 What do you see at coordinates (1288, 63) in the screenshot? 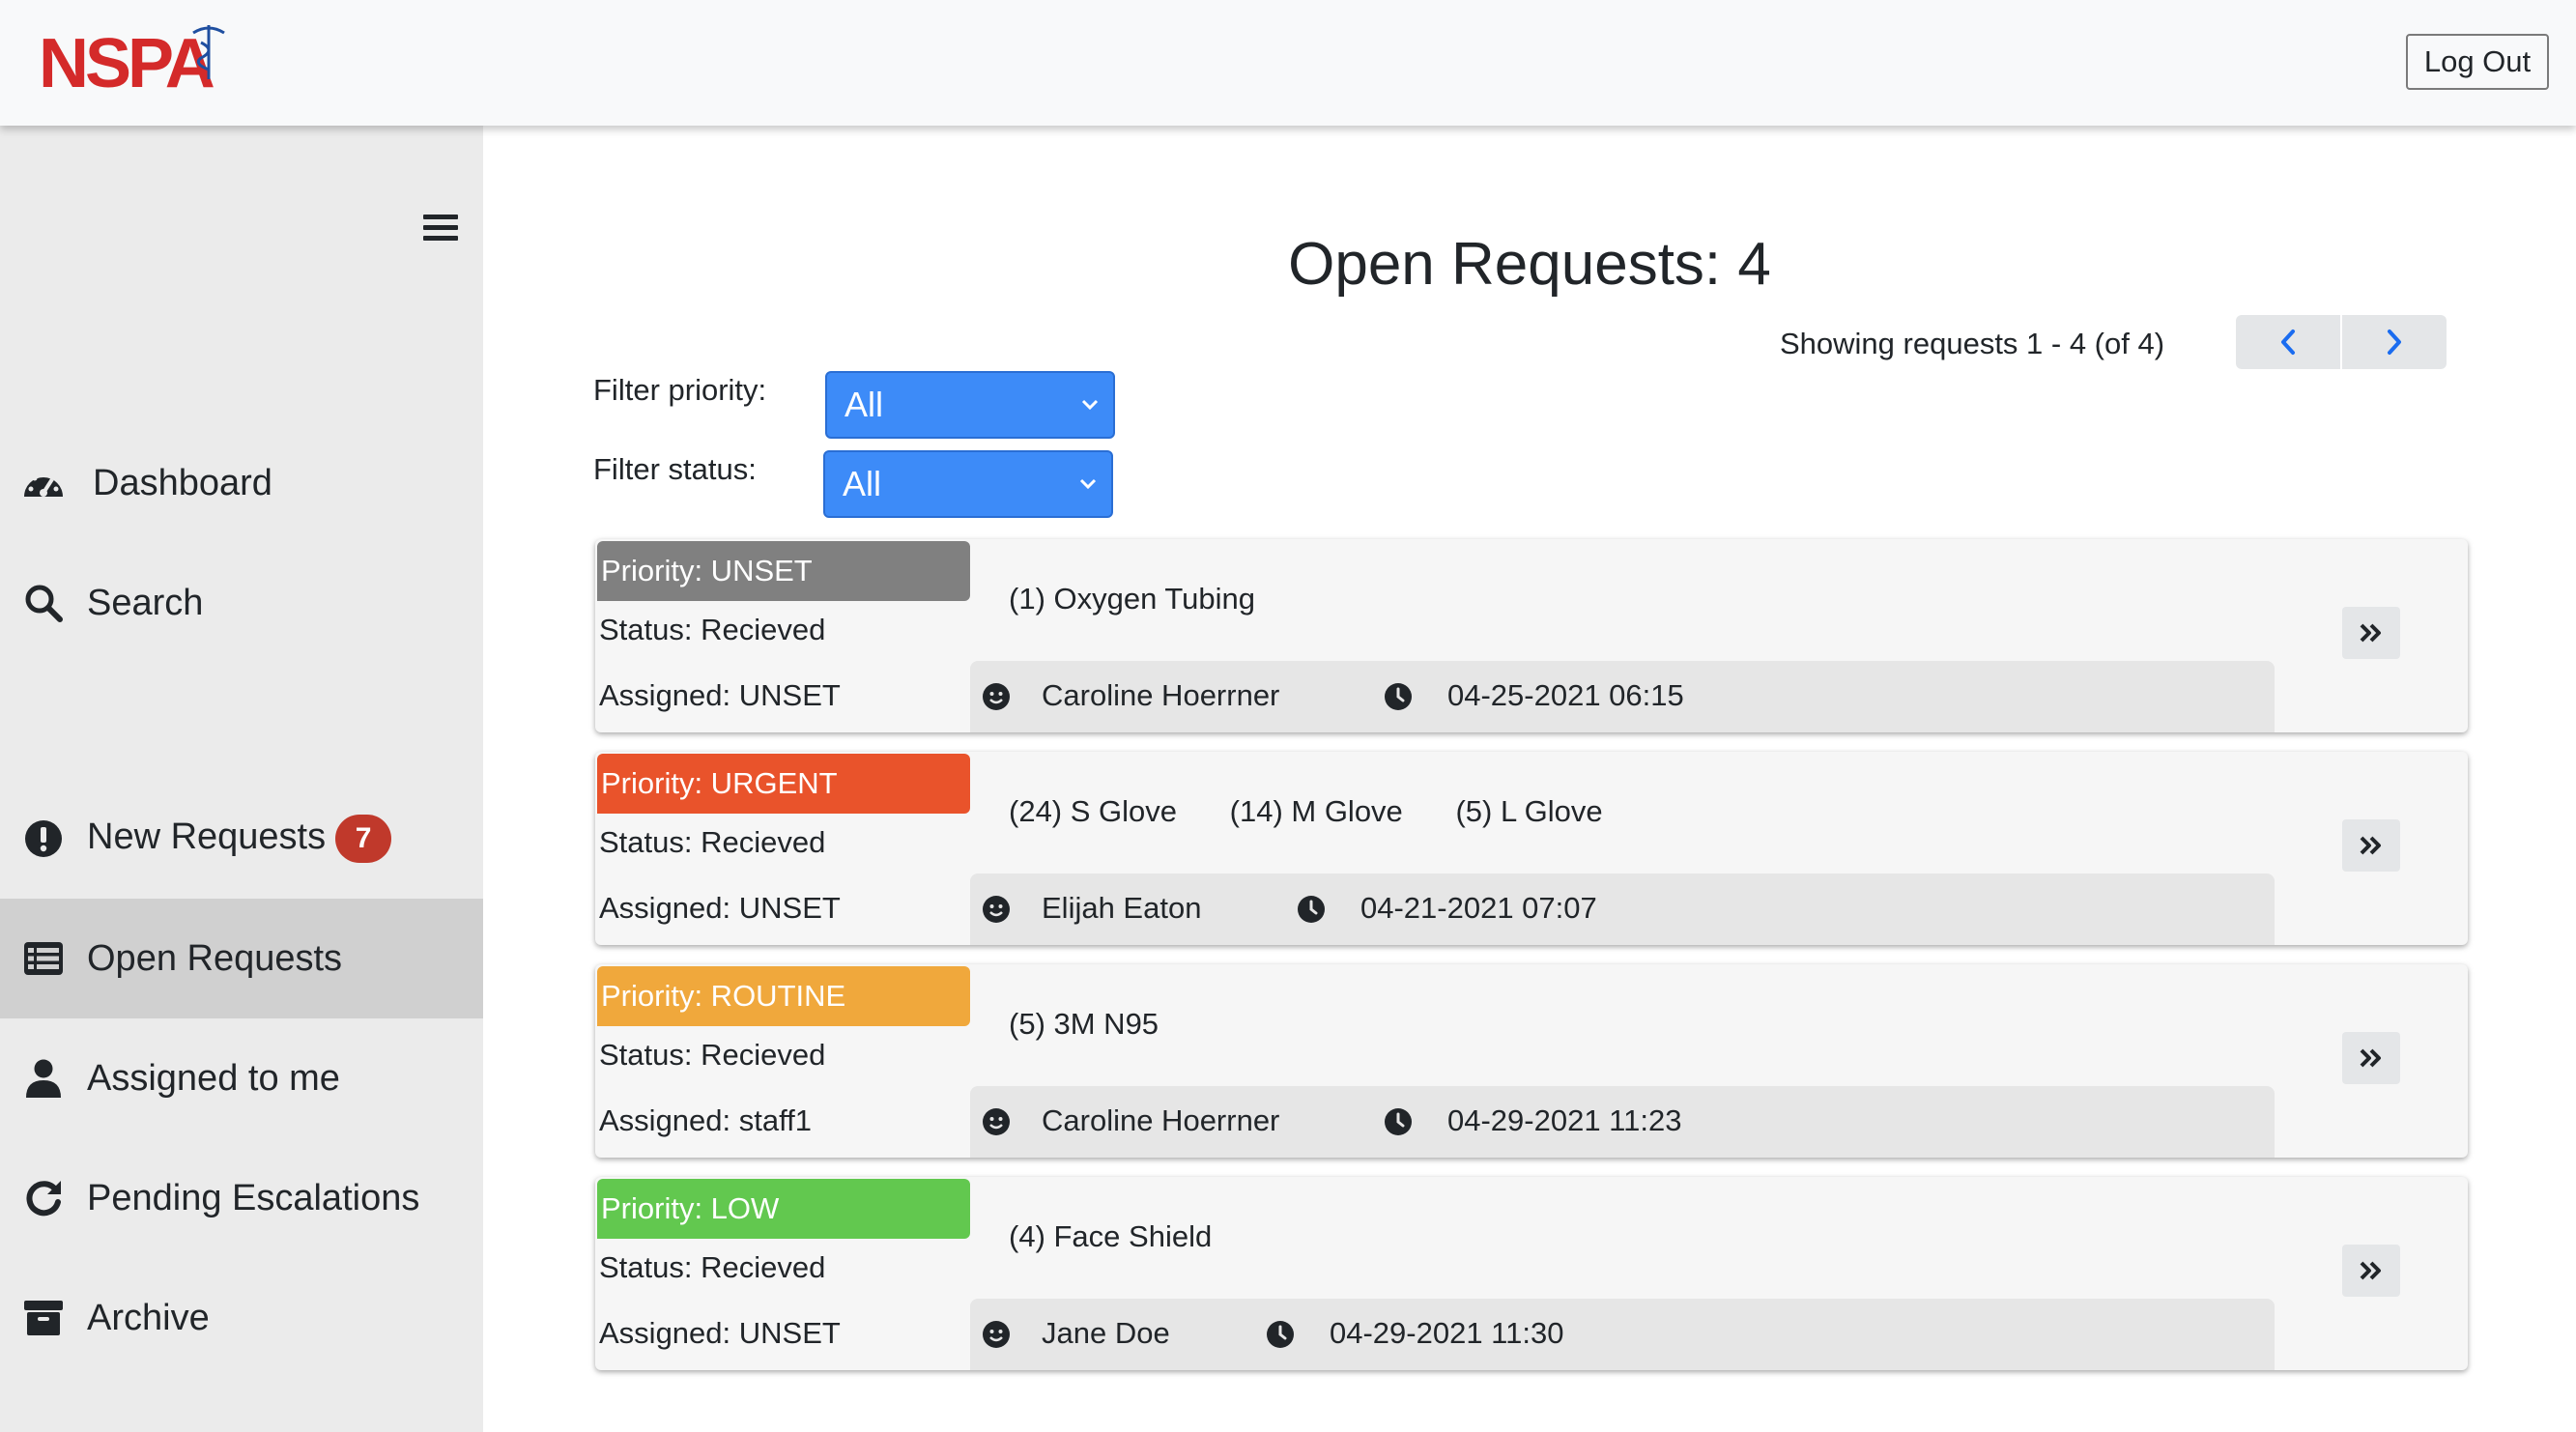
I see `top-navbar: NSPA Log Out` at bounding box center [1288, 63].